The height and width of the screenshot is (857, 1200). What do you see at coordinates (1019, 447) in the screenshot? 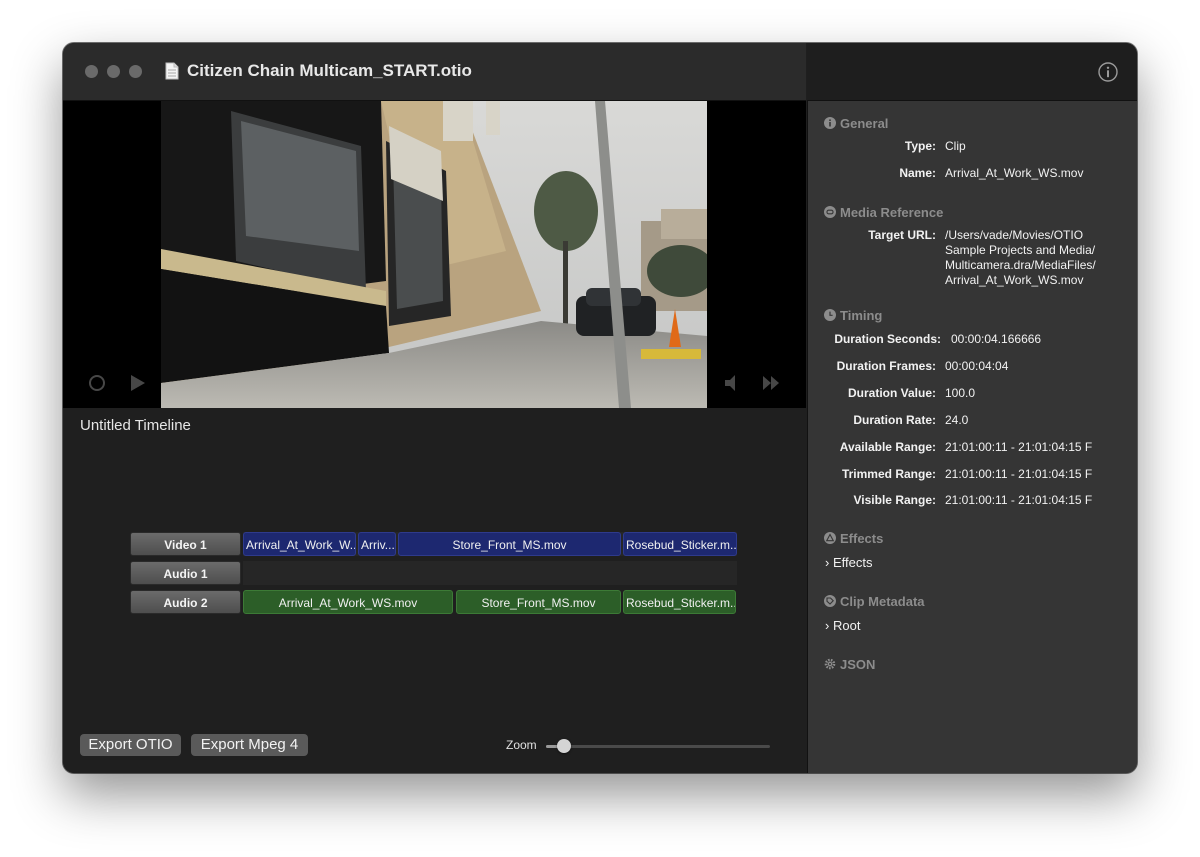
I see `available-range-value: 21:01:00:11 - 21:01:04:15 F` at bounding box center [1019, 447].